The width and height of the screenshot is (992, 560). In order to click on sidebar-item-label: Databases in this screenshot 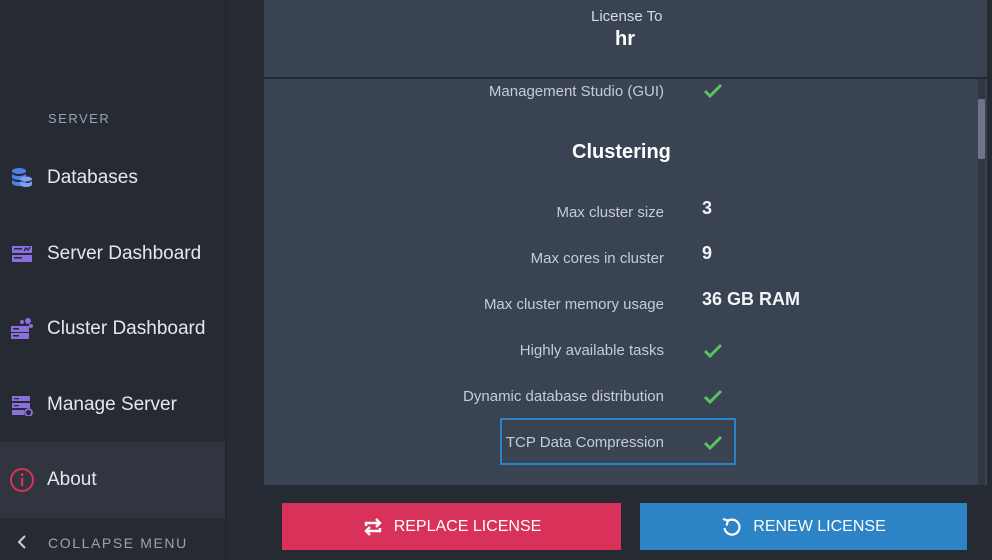, I will do `click(92, 177)`.